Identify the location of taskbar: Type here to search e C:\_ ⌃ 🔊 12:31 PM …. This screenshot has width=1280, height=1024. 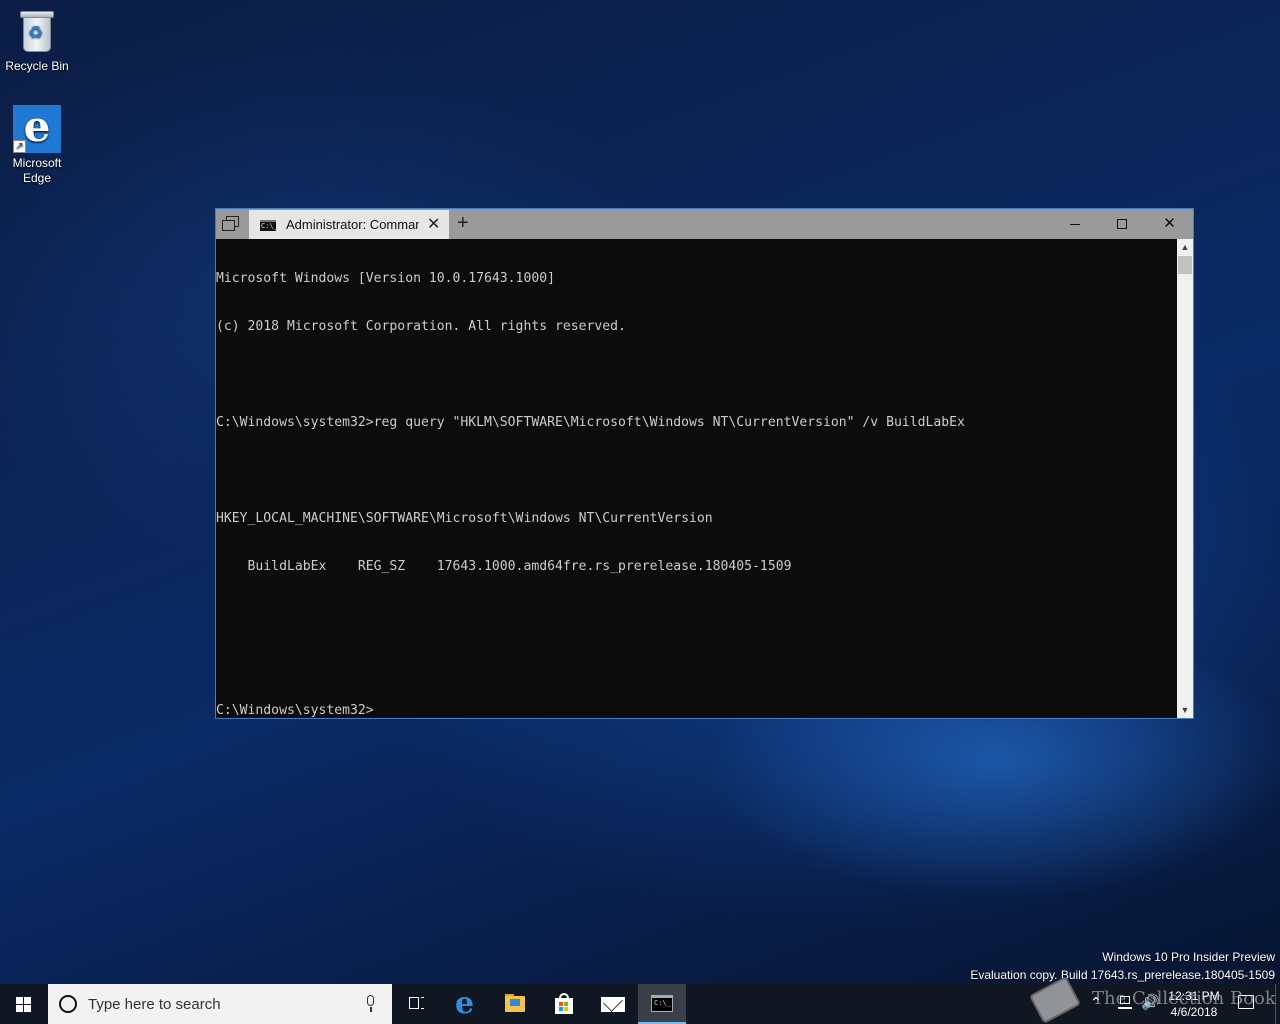
(640, 1004).